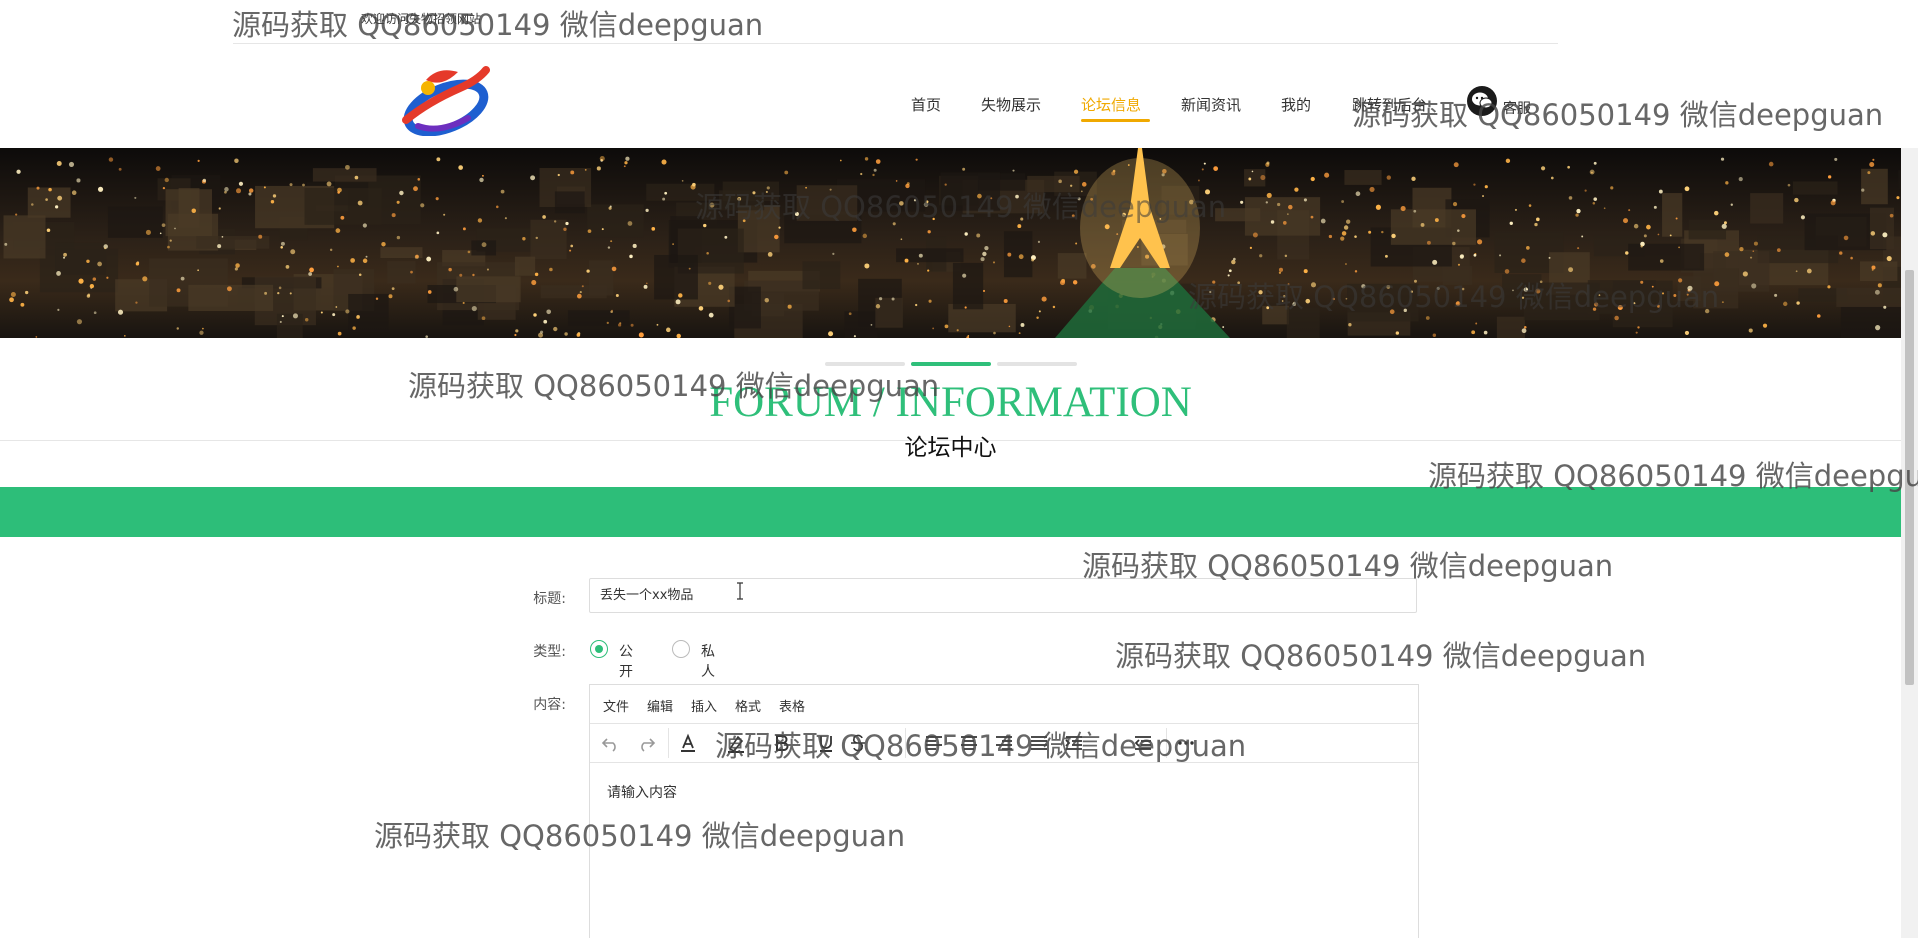 The image size is (1918, 939). What do you see at coordinates (1004, 851) in the screenshot?
I see `editor-content-area: 请输入内容` at bounding box center [1004, 851].